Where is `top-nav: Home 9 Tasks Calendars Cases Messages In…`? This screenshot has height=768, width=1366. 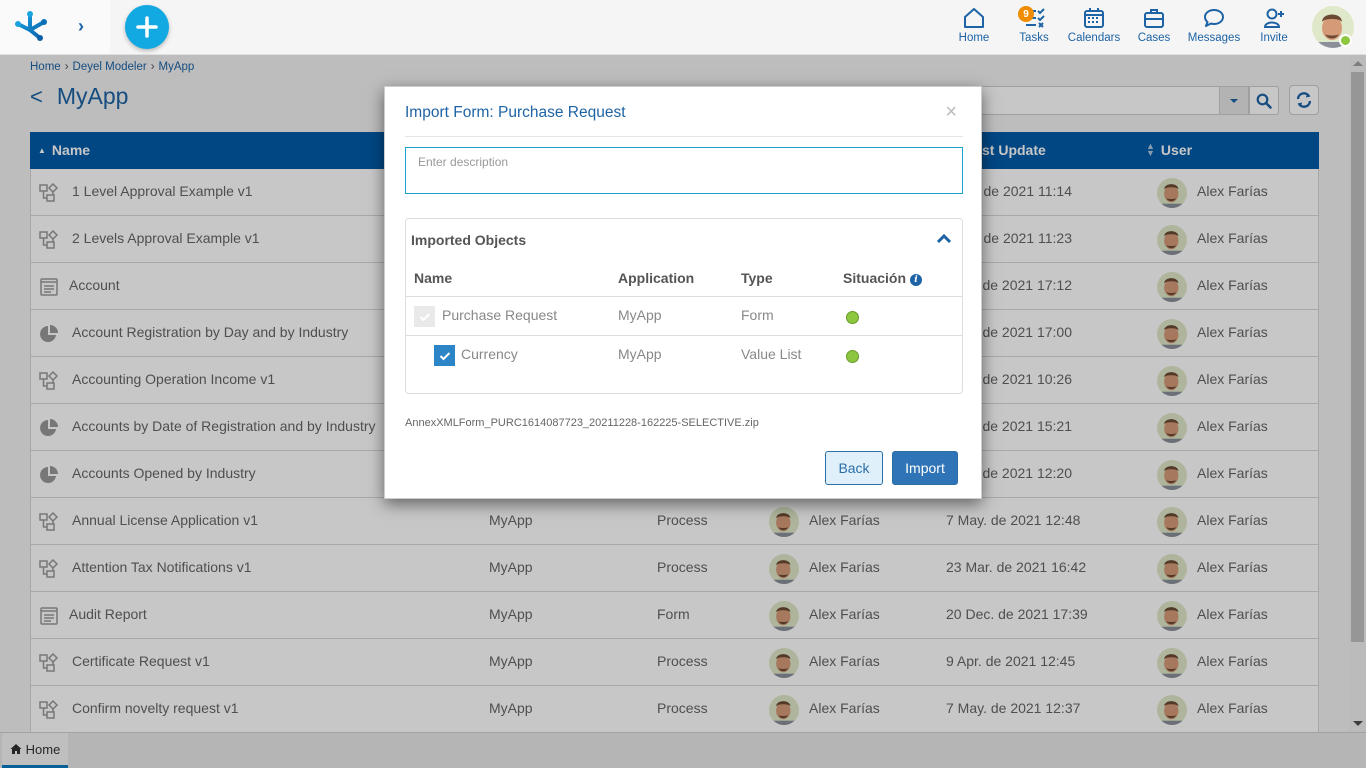
top-nav: Home 9 Tasks Calendars Cases Messages In… is located at coordinates (1124, 25).